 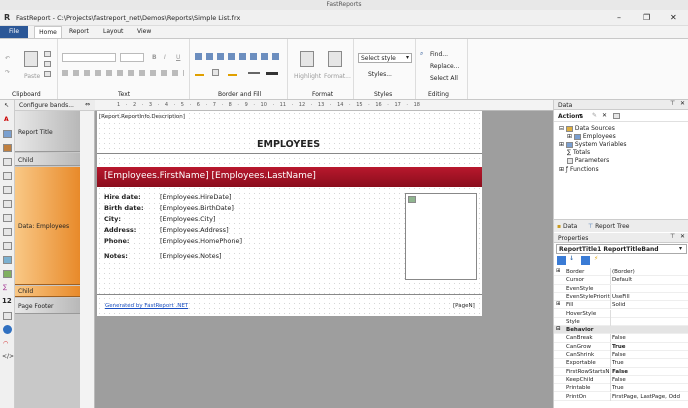 What do you see at coordinates (201, 241) in the screenshot?
I see `field-value-phone: [Employees.HomePhone]` at bounding box center [201, 241].